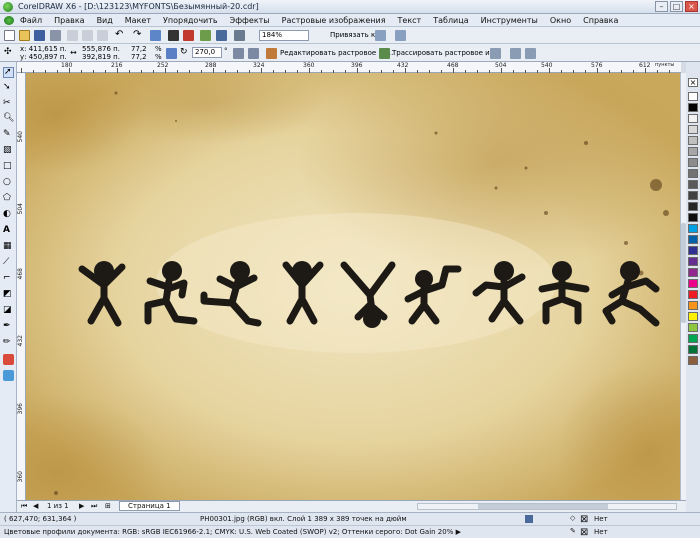 This screenshot has width=700, height=538. I want to click on outline-indicator-icon: ✎, so click(573, 531).